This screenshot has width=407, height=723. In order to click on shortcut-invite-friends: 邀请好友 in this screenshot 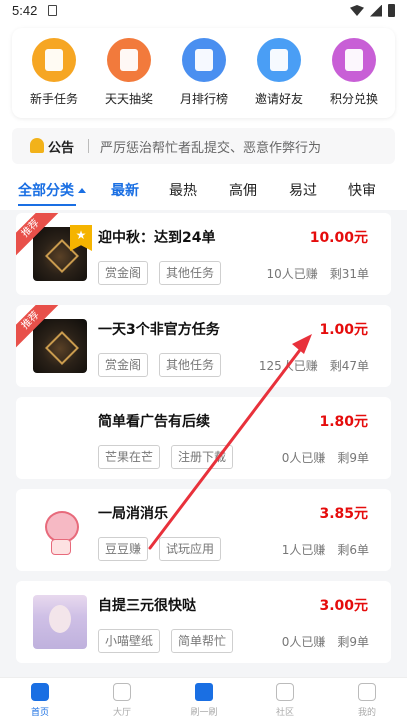, I will do `click(279, 72)`.